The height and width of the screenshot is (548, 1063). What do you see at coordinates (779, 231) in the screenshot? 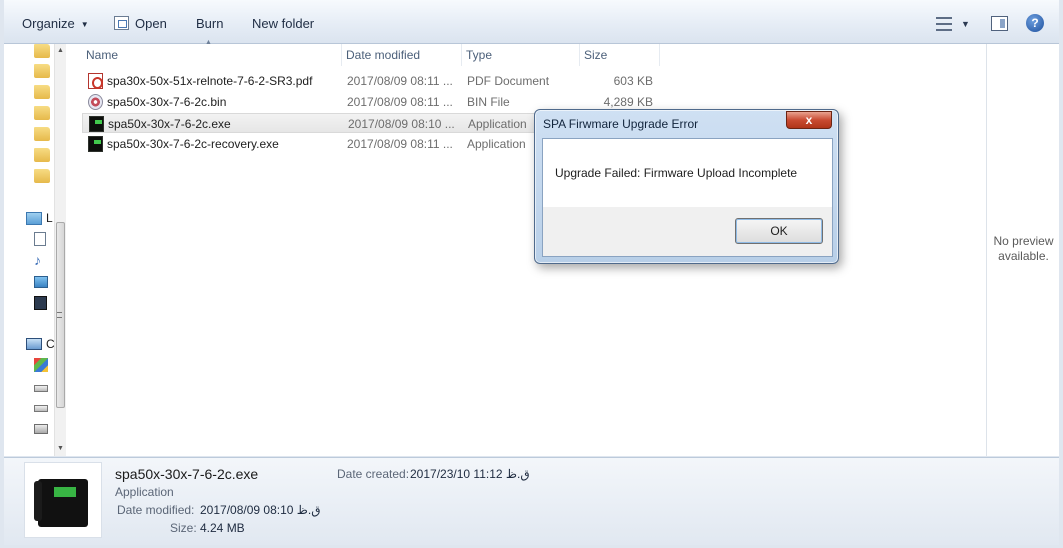
I see `ok-button: OK` at bounding box center [779, 231].